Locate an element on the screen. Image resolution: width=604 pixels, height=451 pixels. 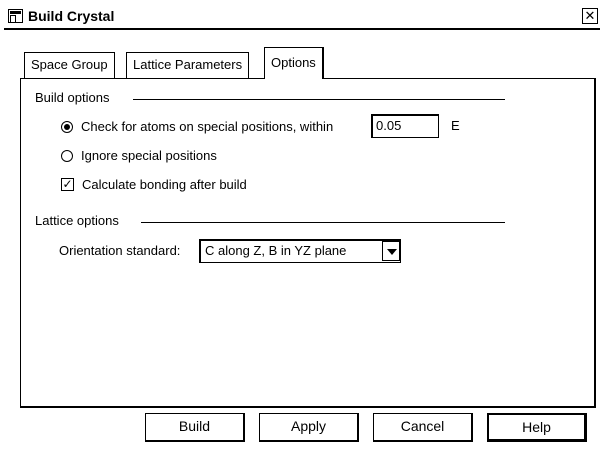
calc-bonding-checkbox: ✓ is located at coordinates (67, 185).